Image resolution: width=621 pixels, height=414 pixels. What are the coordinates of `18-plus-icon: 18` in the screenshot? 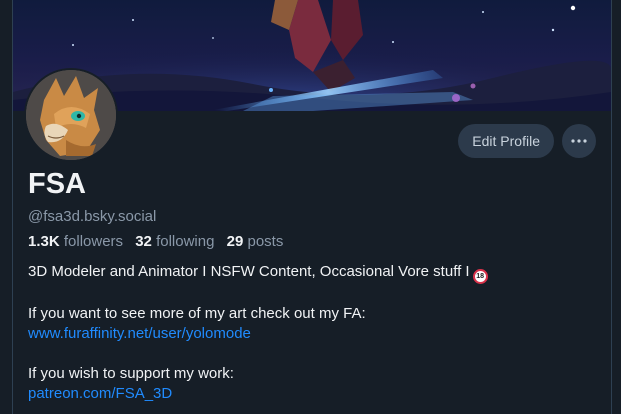 It's located at (480, 276).